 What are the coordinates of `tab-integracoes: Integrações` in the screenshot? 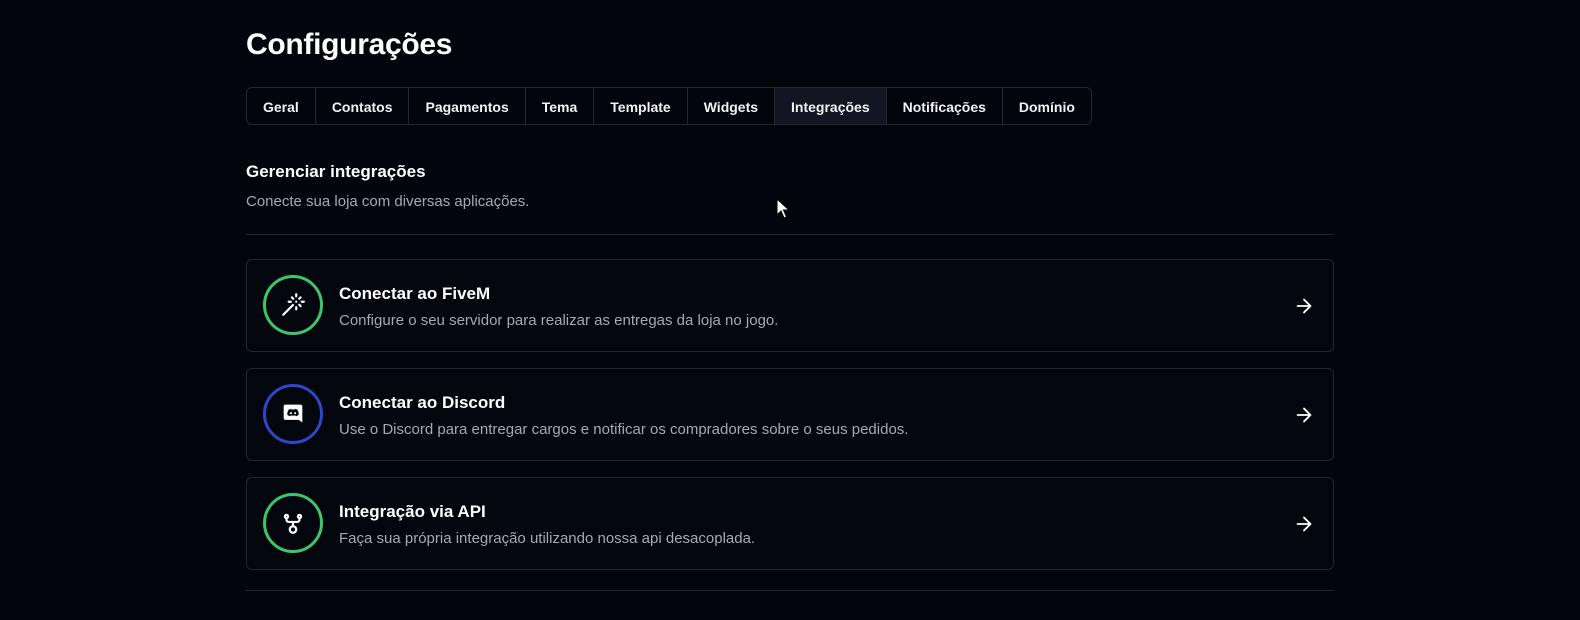 It's located at (831, 106).